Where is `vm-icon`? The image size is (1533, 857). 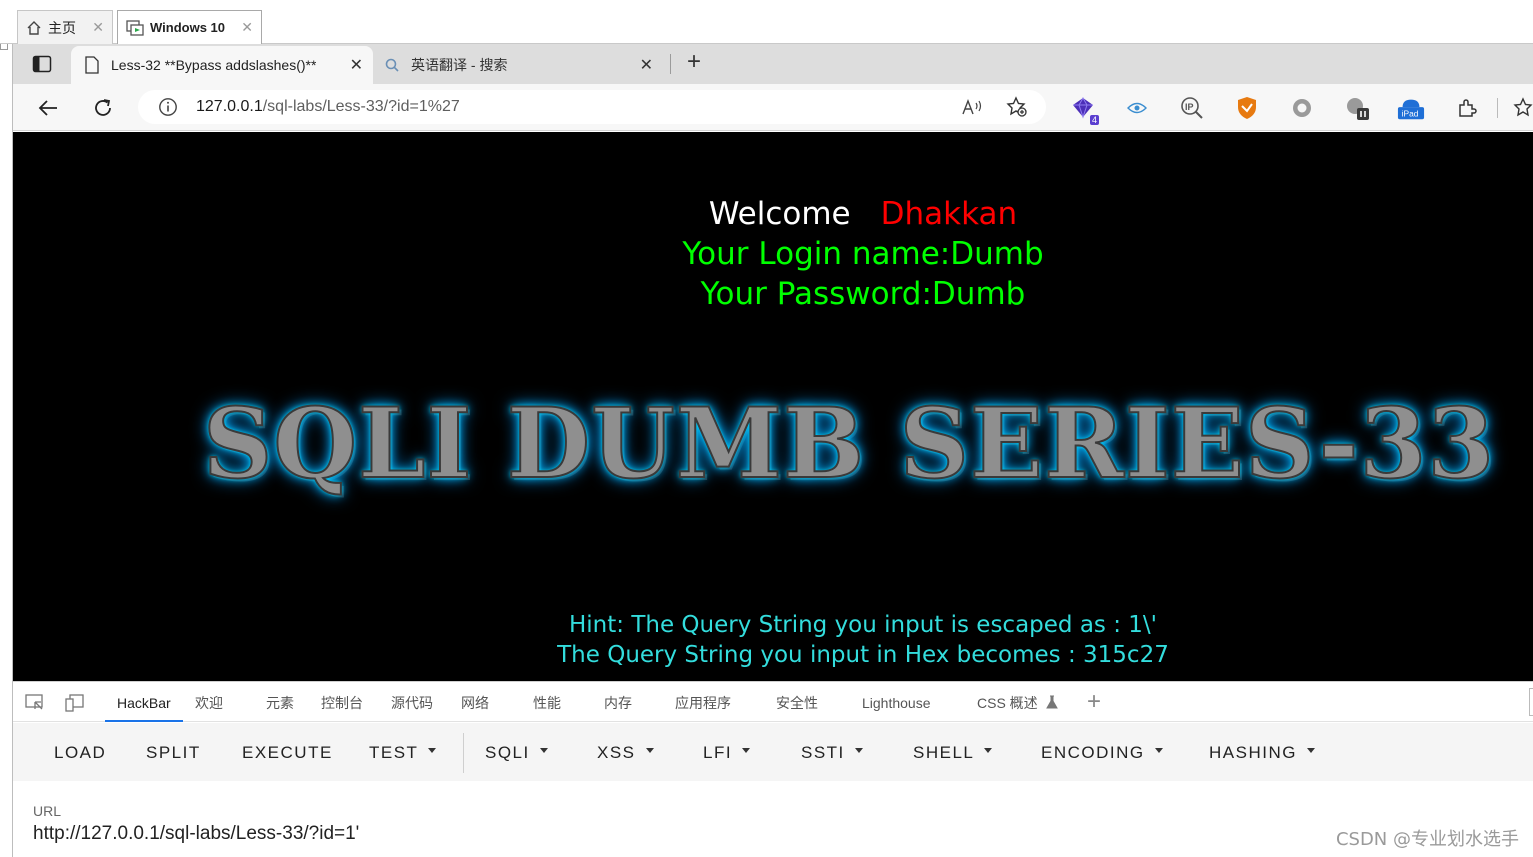 vm-icon is located at coordinates (135, 27).